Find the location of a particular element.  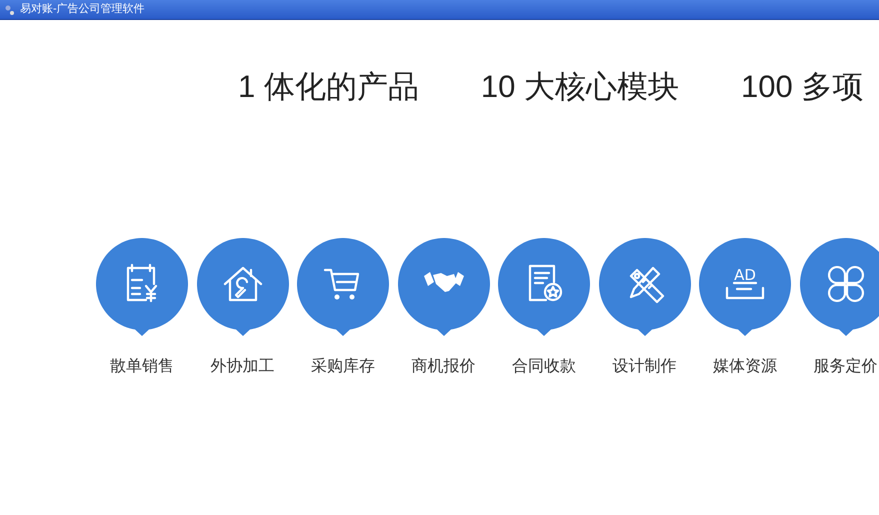

headline-text: 1 体化的产品 is located at coordinates (328, 87).